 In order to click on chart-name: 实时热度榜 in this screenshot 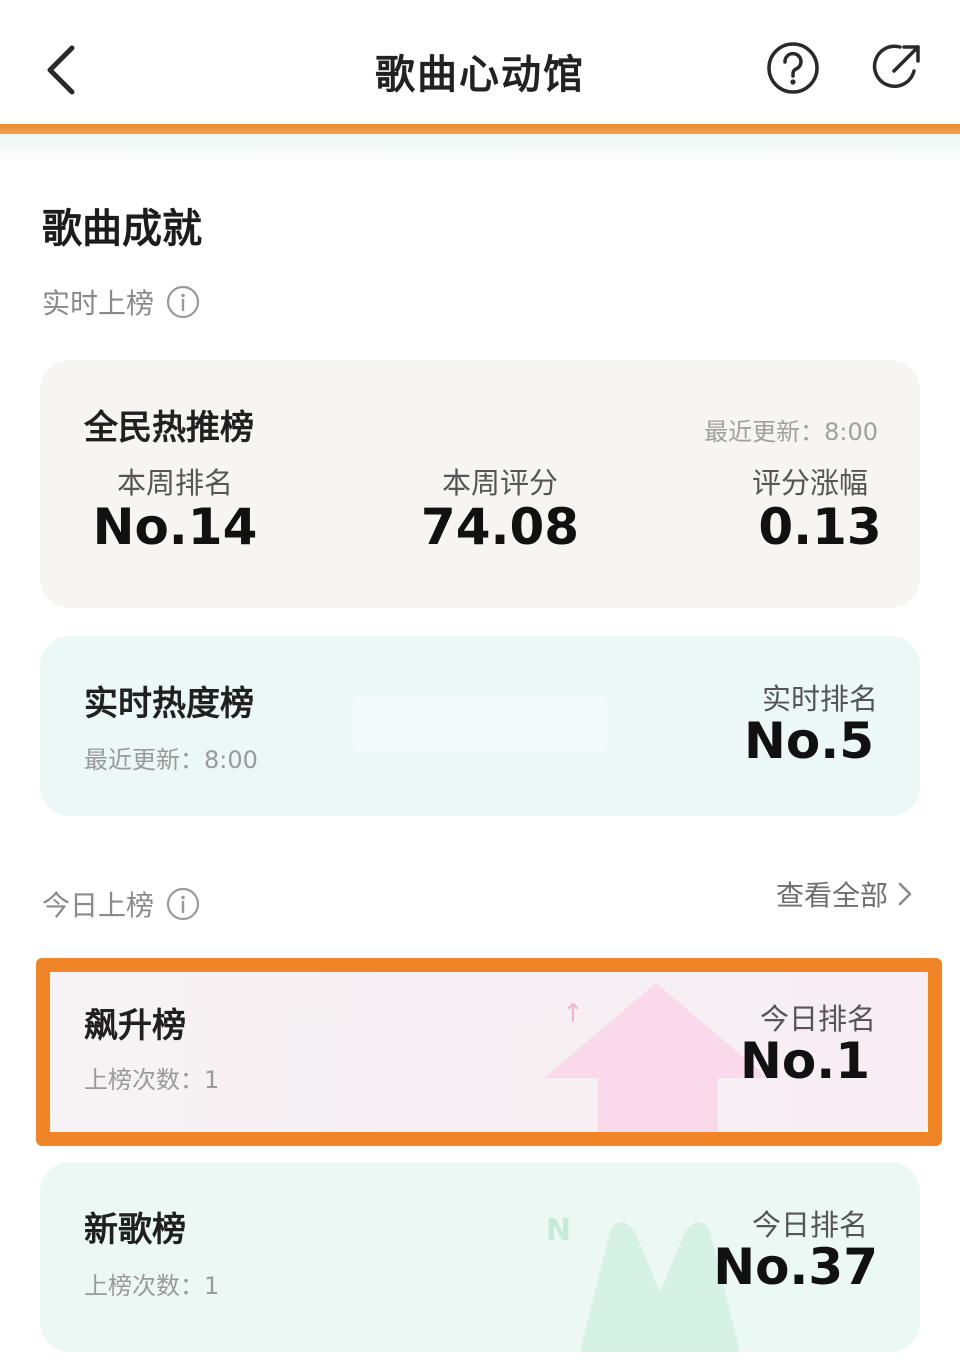, I will do `click(169, 704)`.